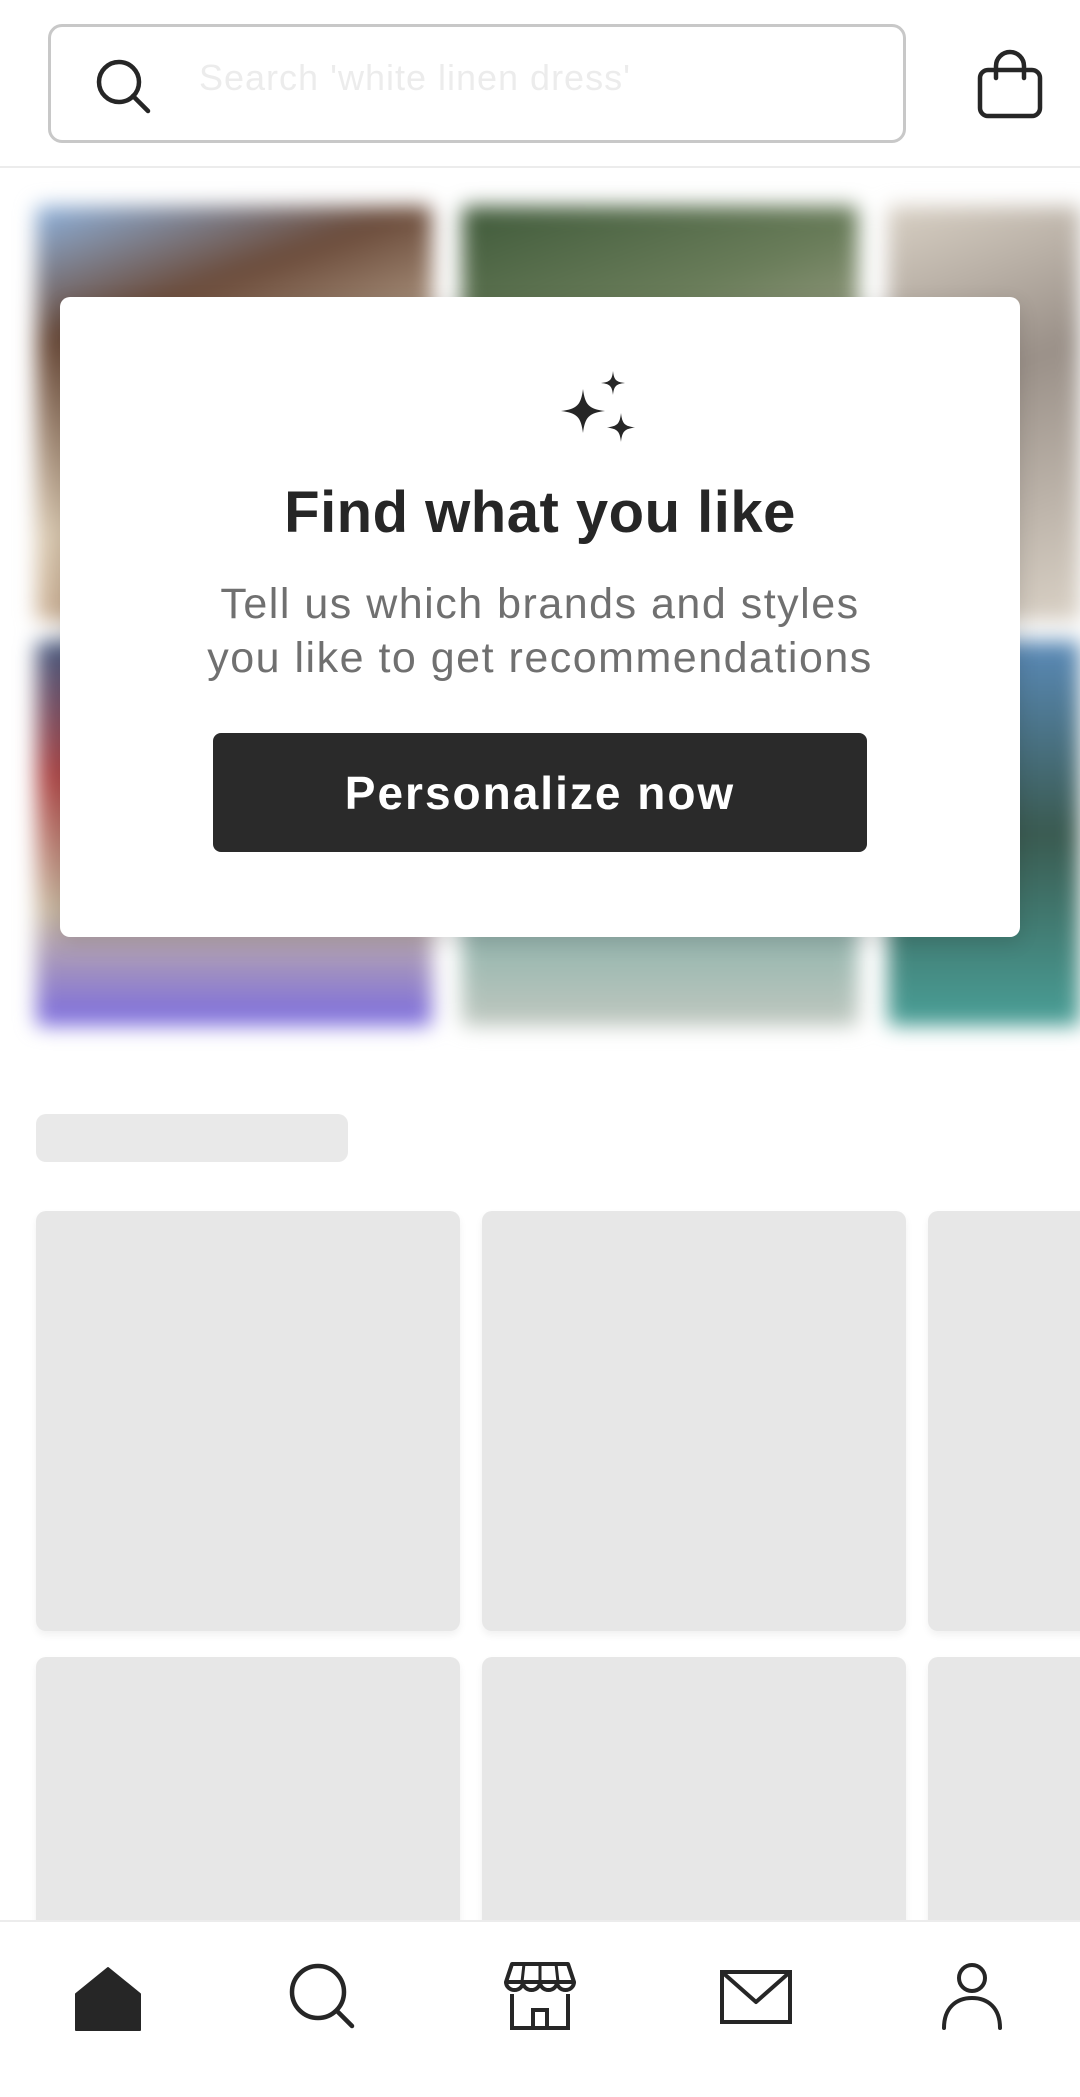 The image size is (1080, 2097). I want to click on store-icon, so click(540, 1996).